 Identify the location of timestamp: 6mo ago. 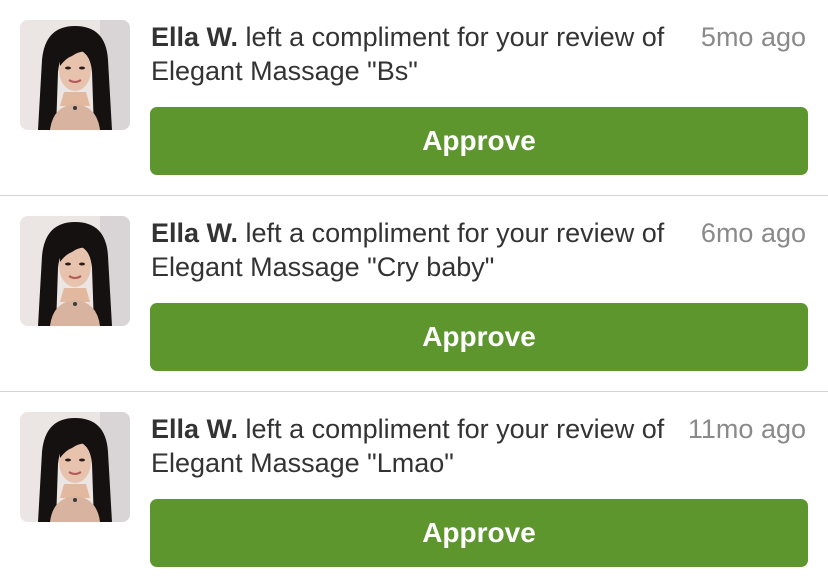
(753, 233).